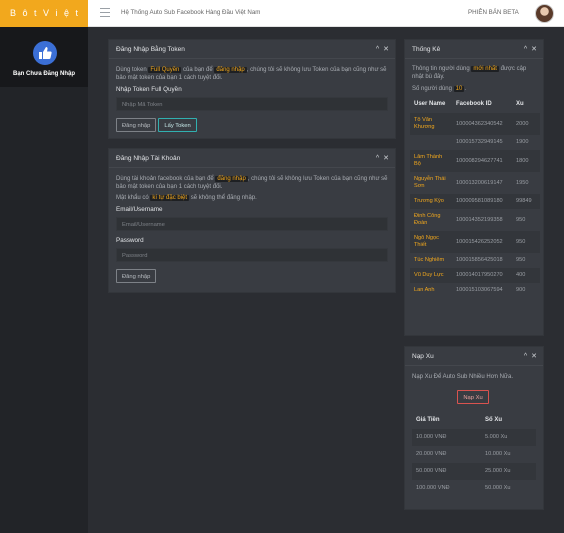  I want to click on table-row: Ngô Ngọc Thiết 100015426252052 950, so click(475, 242).